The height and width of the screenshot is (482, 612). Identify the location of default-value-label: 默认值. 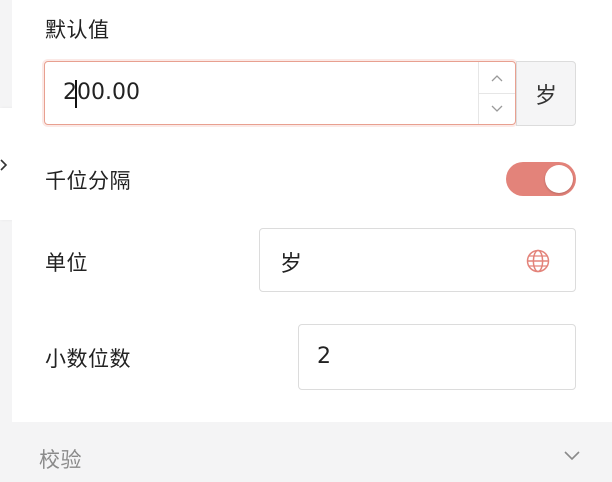
(77, 30).